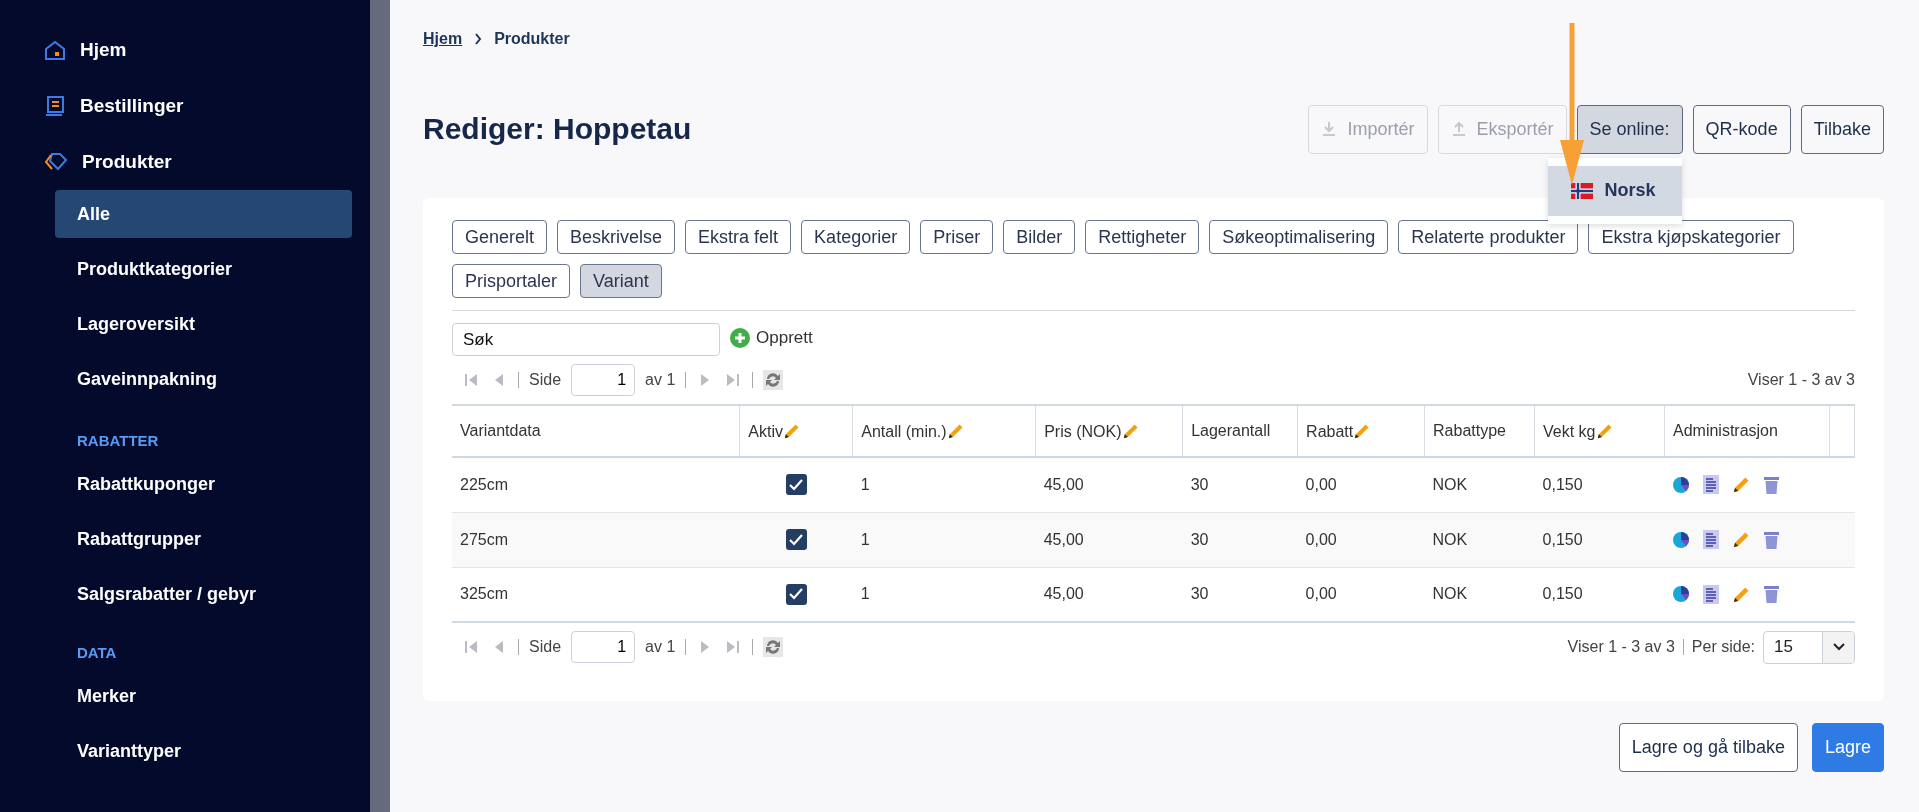  What do you see at coordinates (1581, 190) in the screenshot?
I see `flag-icon` at bounding box center [1581, 190].